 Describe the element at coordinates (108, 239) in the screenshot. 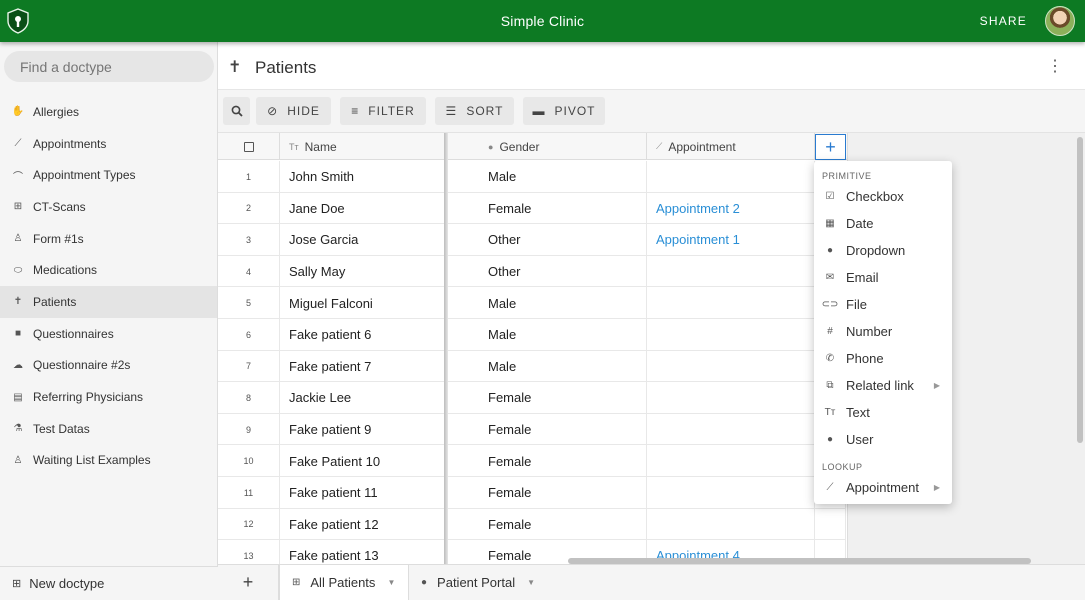

I see `sidebar-item-form-1s: ♙ Form #1s` at that location.